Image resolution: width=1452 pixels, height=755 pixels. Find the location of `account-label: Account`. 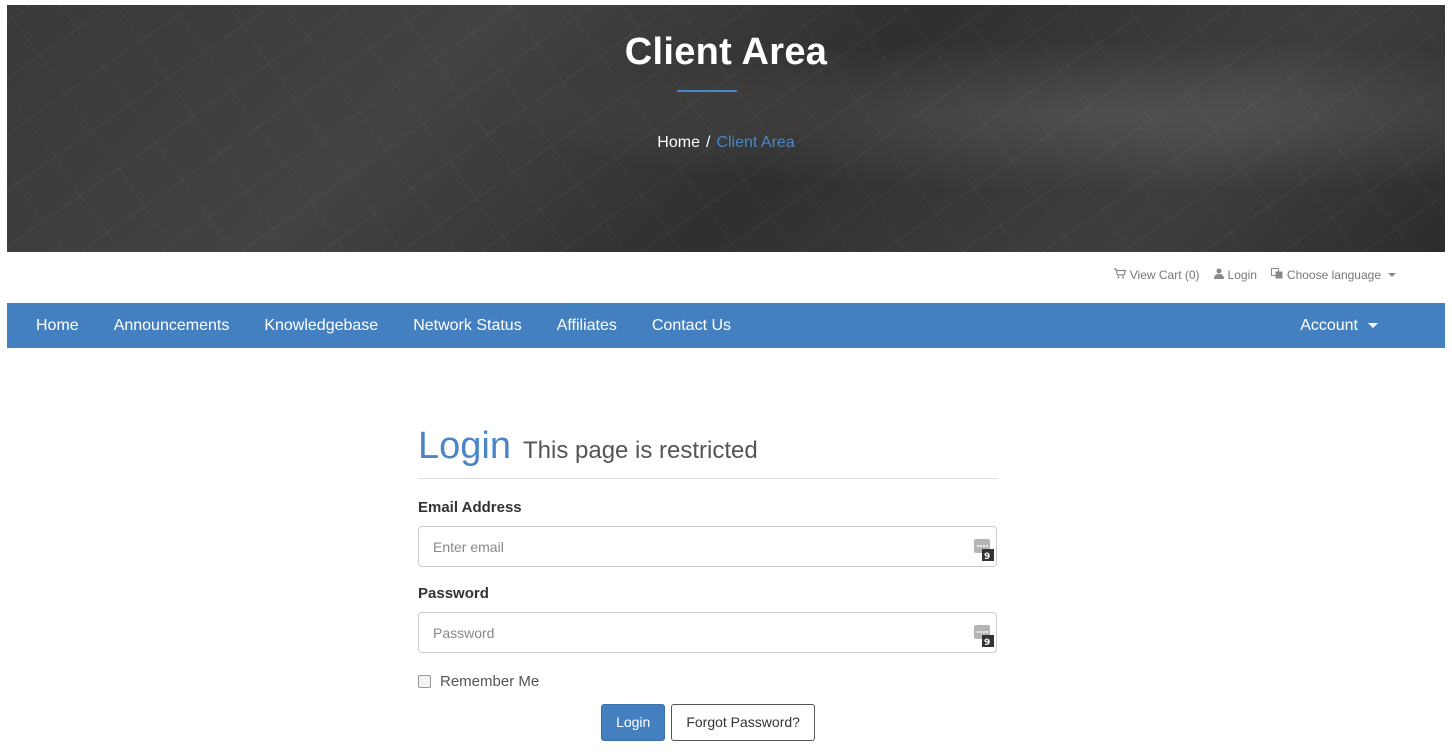

account-label: Account is located at coordinates (1329, 325).